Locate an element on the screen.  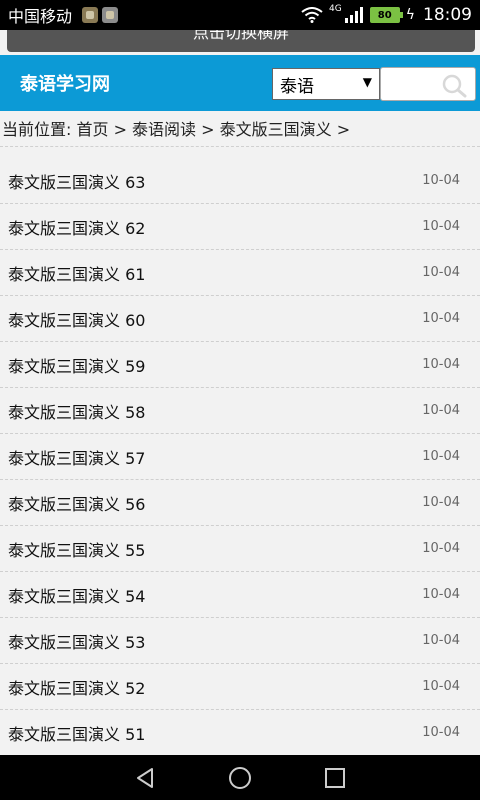
article-title: 泰文版三国演义 52 is located at coordinates (76, 687).